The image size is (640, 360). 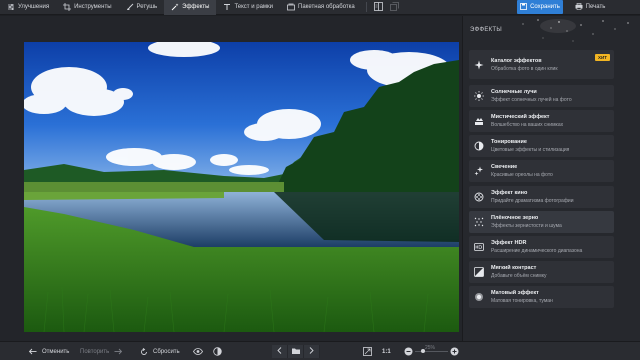 I want to click on effect-soft-contrast: Мягкий контраст Добавьте объём снимку, so click(x=541, y=272).